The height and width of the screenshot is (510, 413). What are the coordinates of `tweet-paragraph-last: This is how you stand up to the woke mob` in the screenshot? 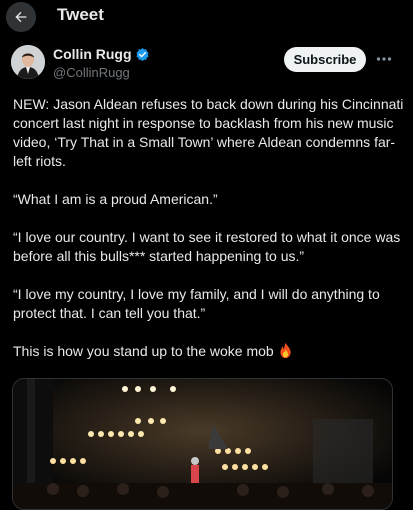 It's located at (210, 351).